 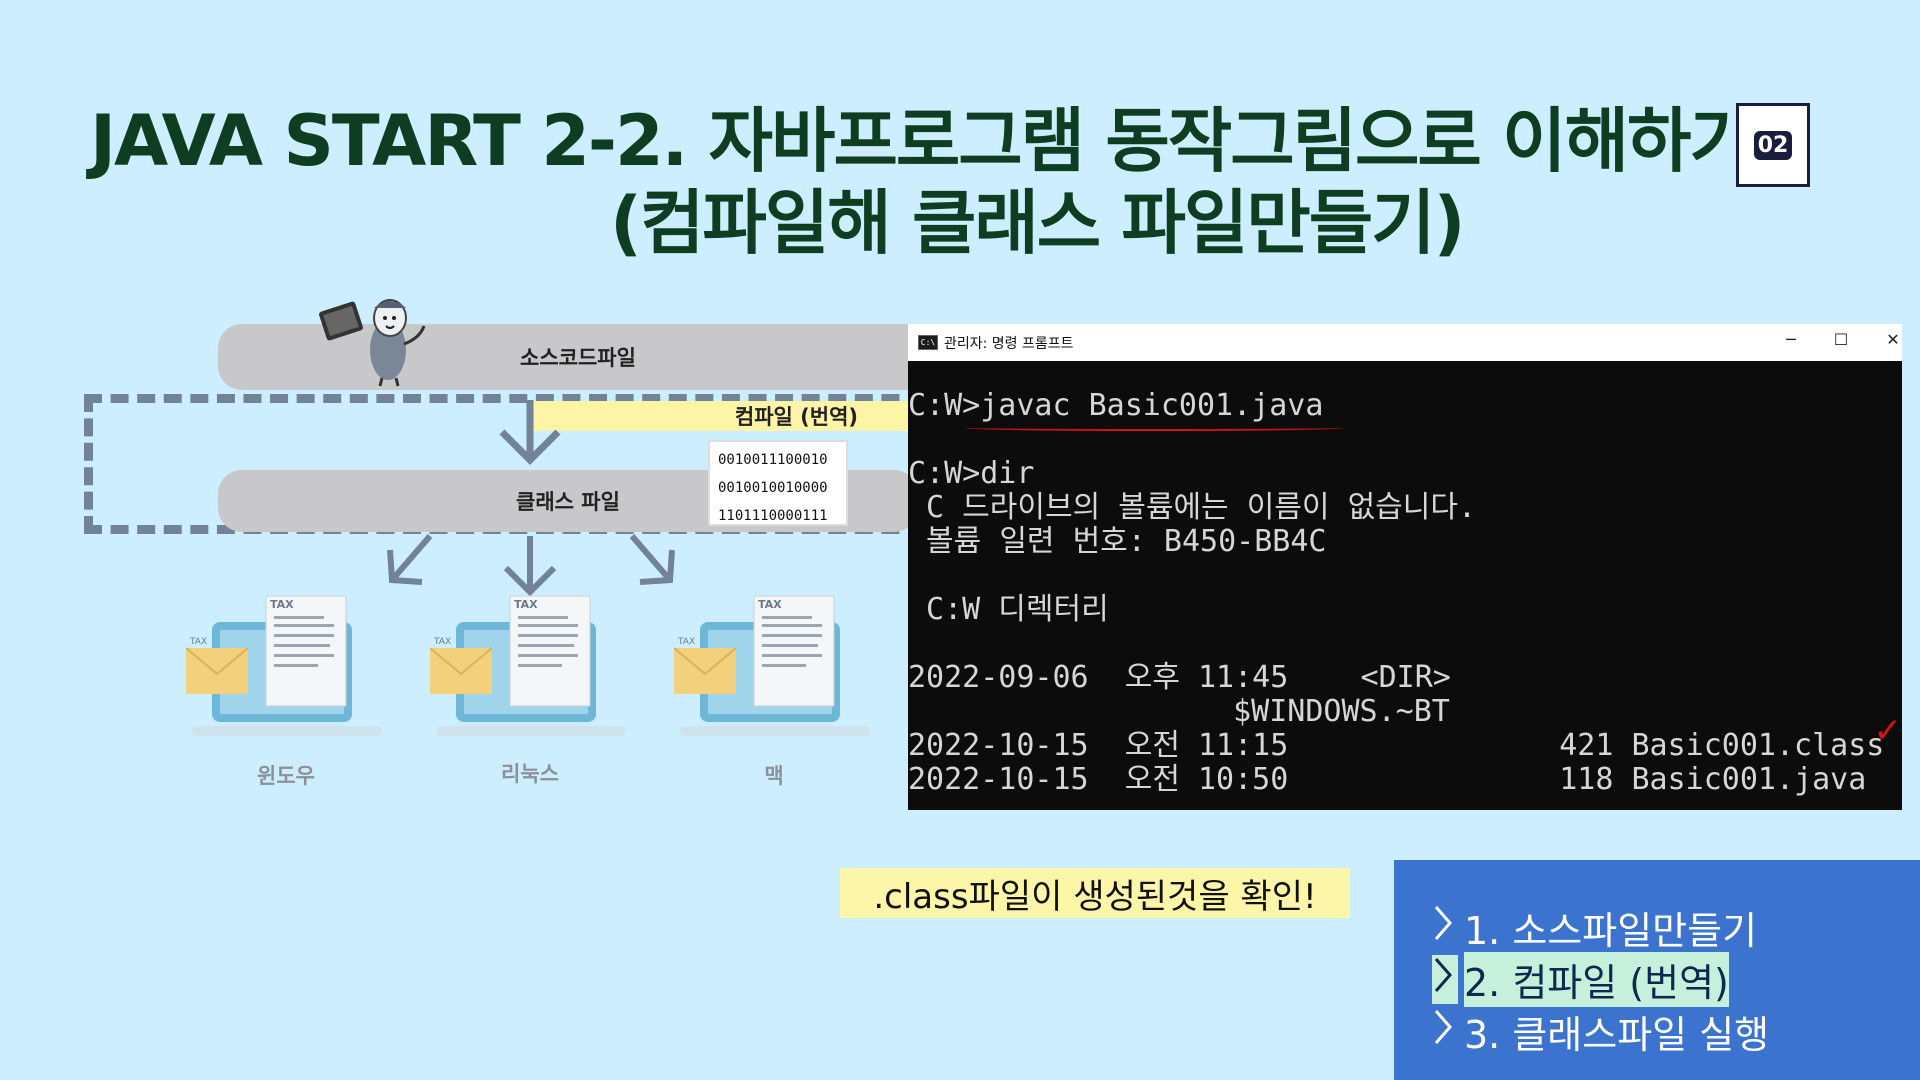 What do you see at coordinates (971, 473) in the screenshot?
I see `terminal-line: C:W>dir` at bounding box center [971, 473].